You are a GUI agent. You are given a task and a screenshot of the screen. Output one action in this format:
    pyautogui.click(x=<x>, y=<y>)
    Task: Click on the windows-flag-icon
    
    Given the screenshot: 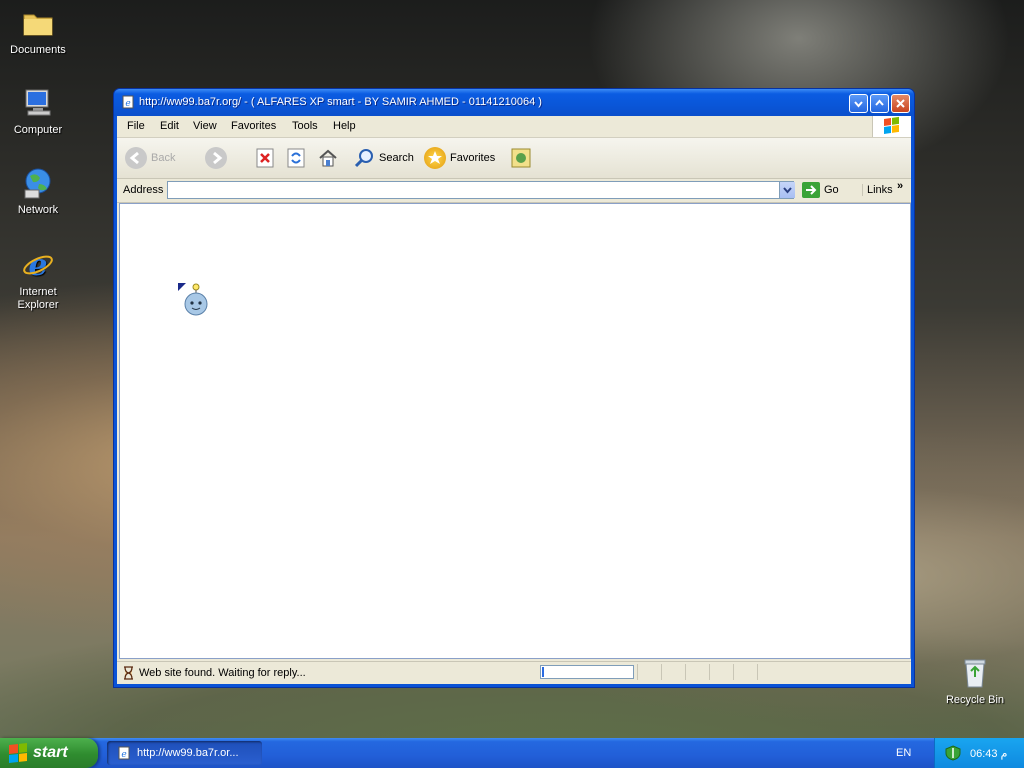 What is the action you would take?
    pyautogui.click(x=18, y=753)
    